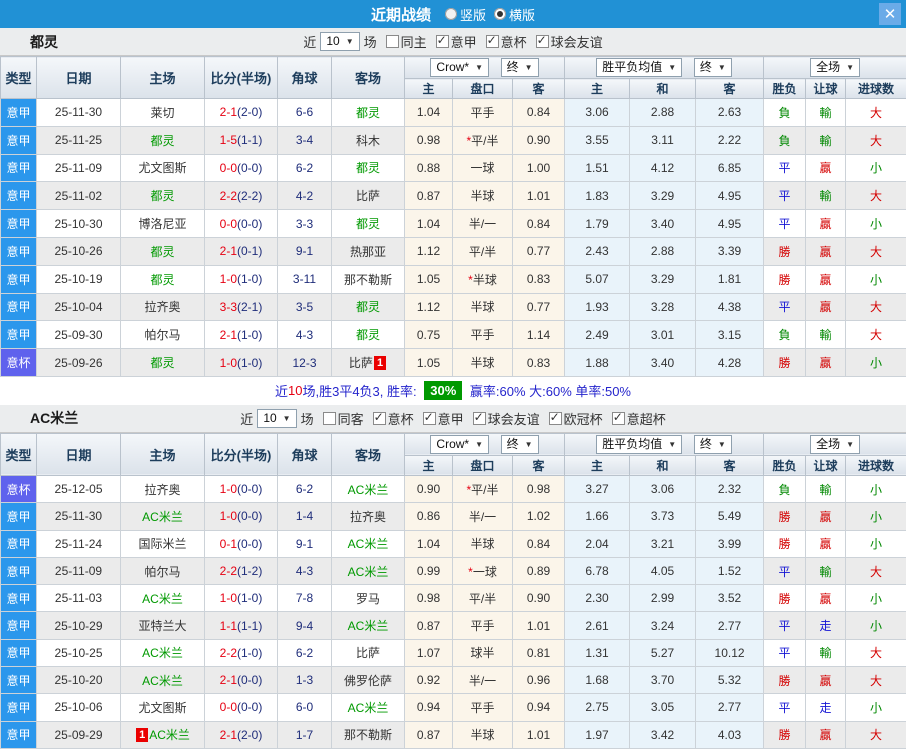  What do you see at coordinates (349, 41) in the screenshot?
I see `caret-down-icon: ▼` at bounding box center [349, 41].